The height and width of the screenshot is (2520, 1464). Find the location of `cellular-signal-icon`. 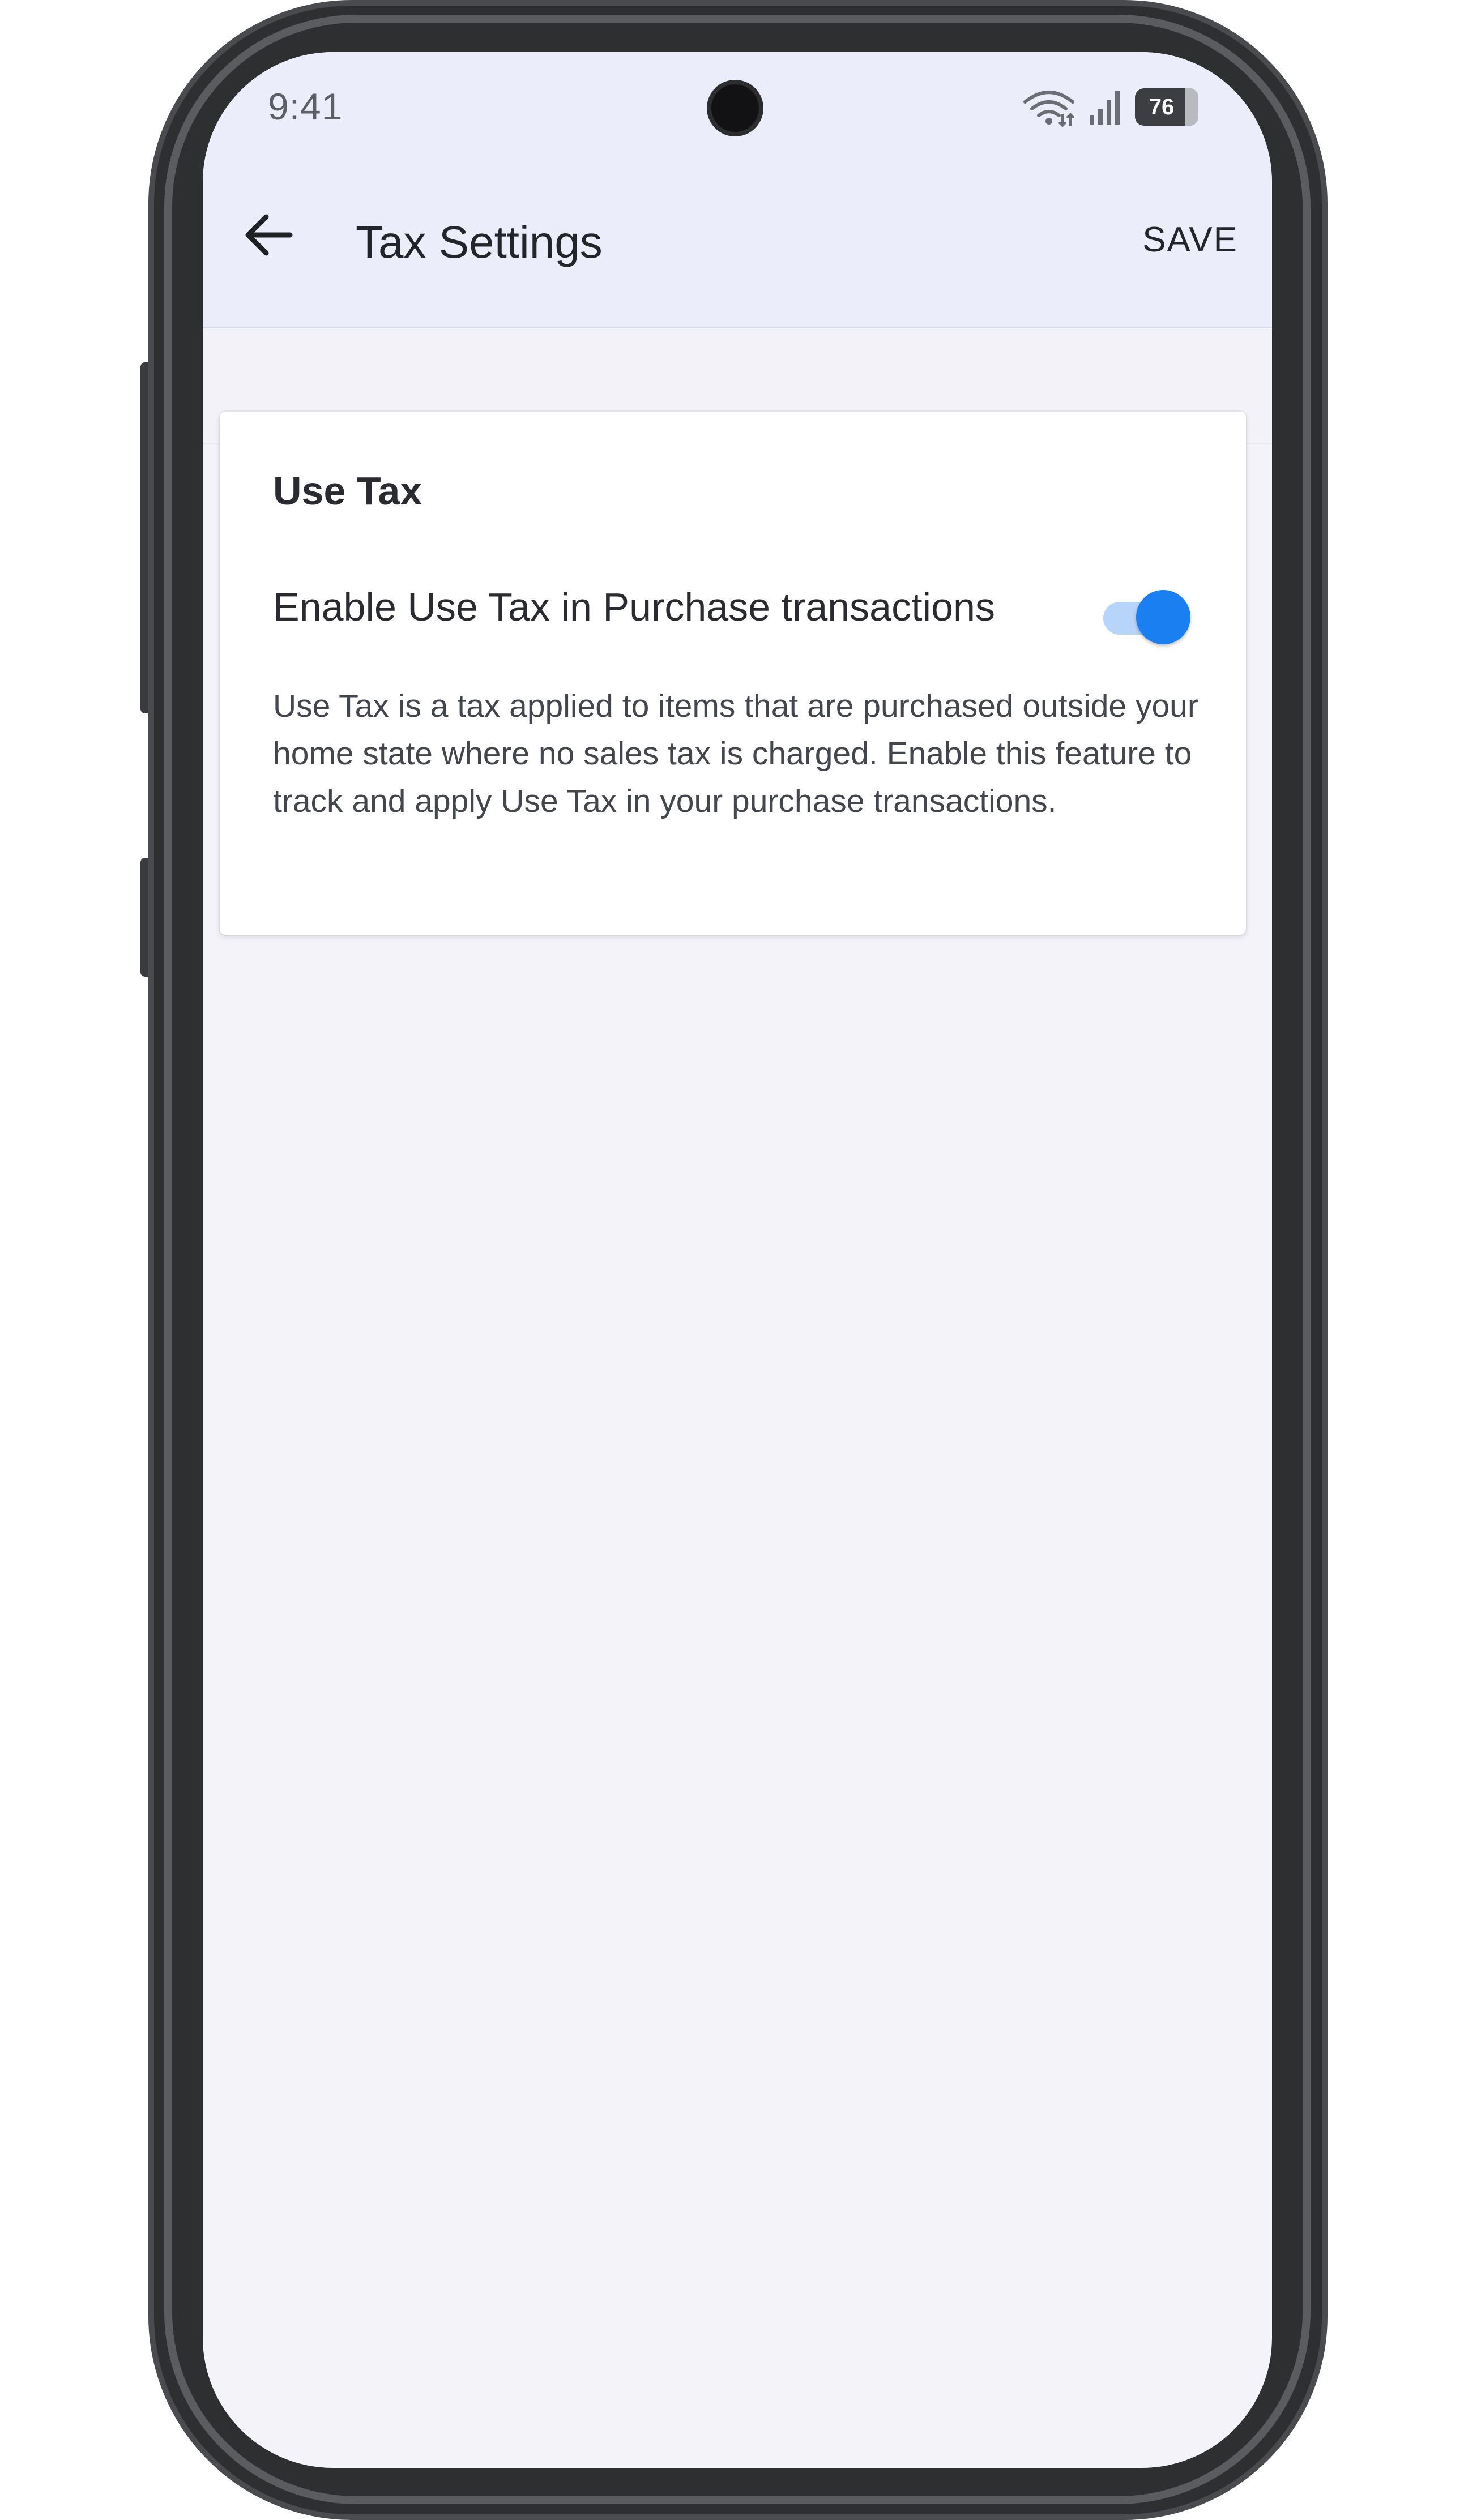

cellular-signal-icon is located at coordinates (1105, 108).